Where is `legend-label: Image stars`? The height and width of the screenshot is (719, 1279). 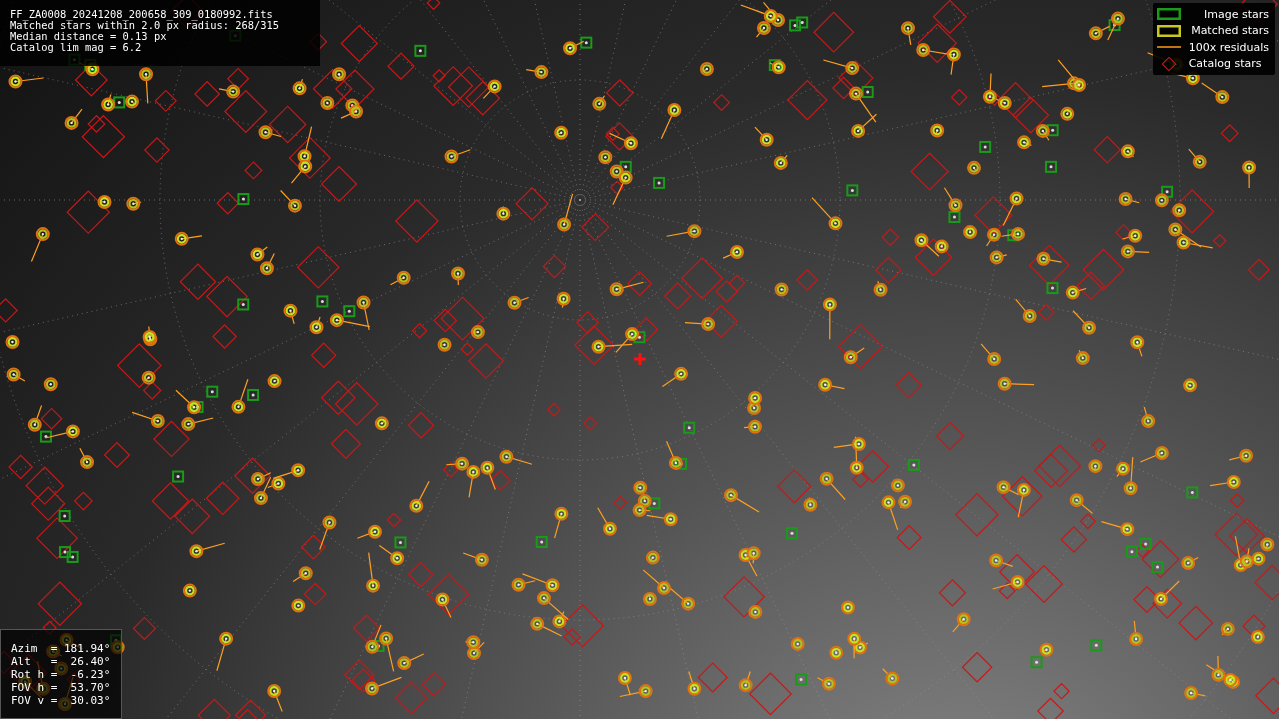
legend-label: Image stars is located at coordinates (1236, 14).